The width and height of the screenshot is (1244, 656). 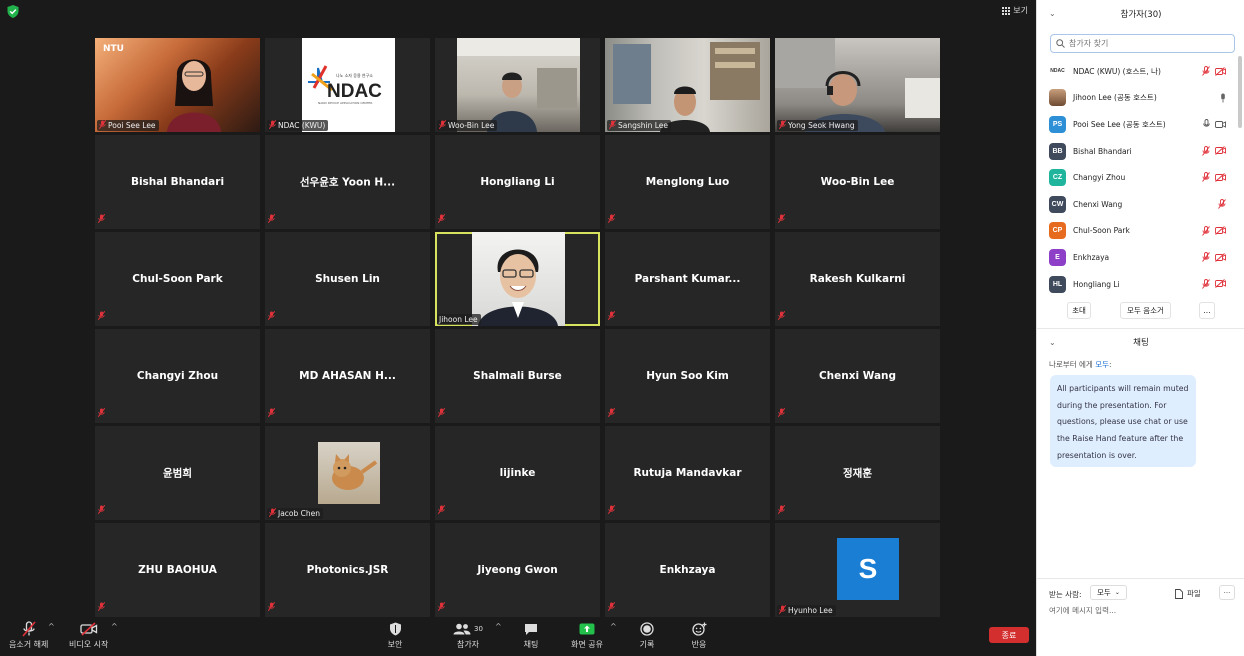 What do you see at coordinates (28, 635) in the screenshot?
I see `unmute-button: 음소거 해제` at bounding box center [28, 635].